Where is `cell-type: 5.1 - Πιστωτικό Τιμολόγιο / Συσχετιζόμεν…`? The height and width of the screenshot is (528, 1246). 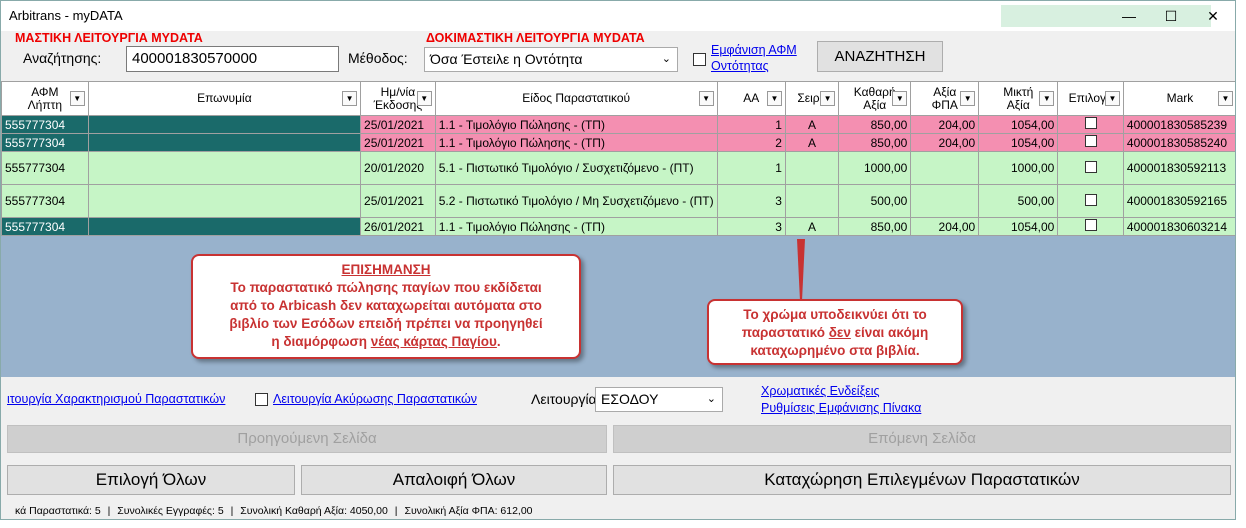 cell-type: 5.1 - Πιστωτικό Τιμολόγιο / Συσχετιζόμεν… is located at coordinates (576, 168).